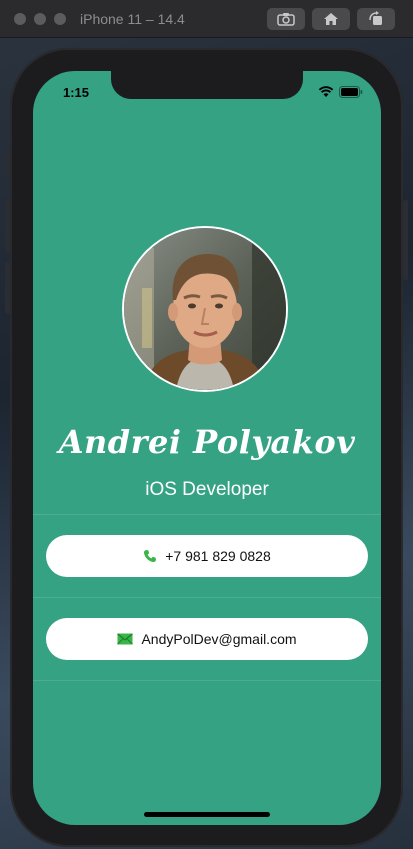  I want to click on screenshot-button, so click(286, 19).